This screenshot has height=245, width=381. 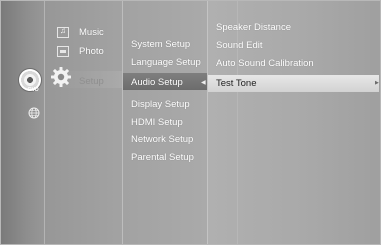 I want to click on setup-item-network: Network Setup, so click(x=162, y=140).